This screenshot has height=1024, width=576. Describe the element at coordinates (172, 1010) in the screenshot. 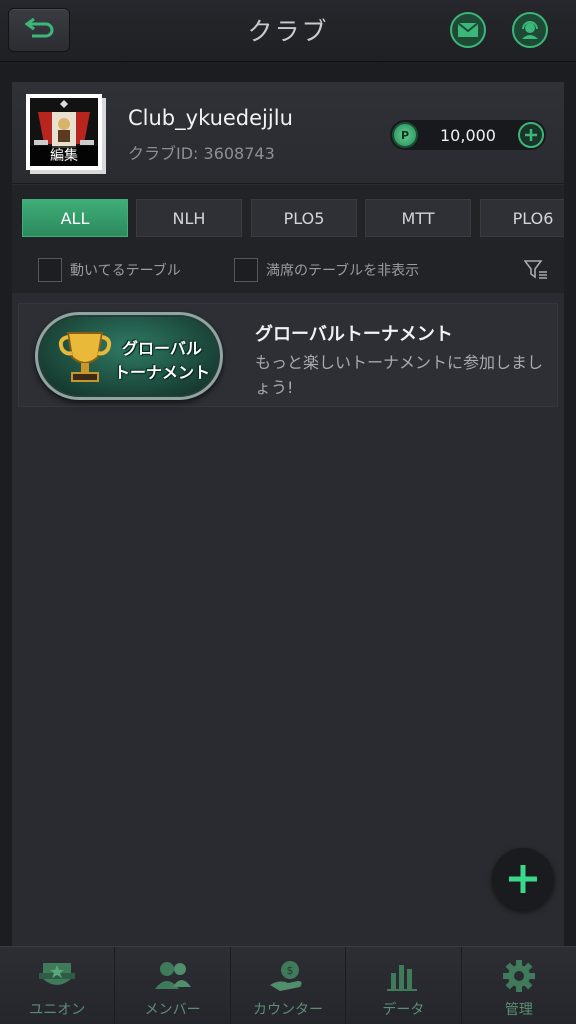

I see `nav-label-members: メンバー` at that location.